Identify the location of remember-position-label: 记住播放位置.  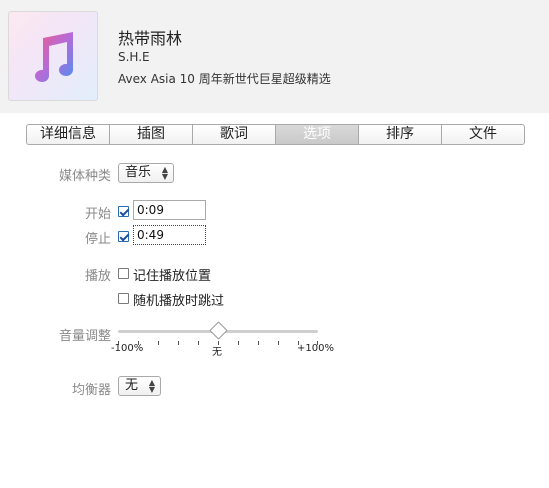
(172, 274).